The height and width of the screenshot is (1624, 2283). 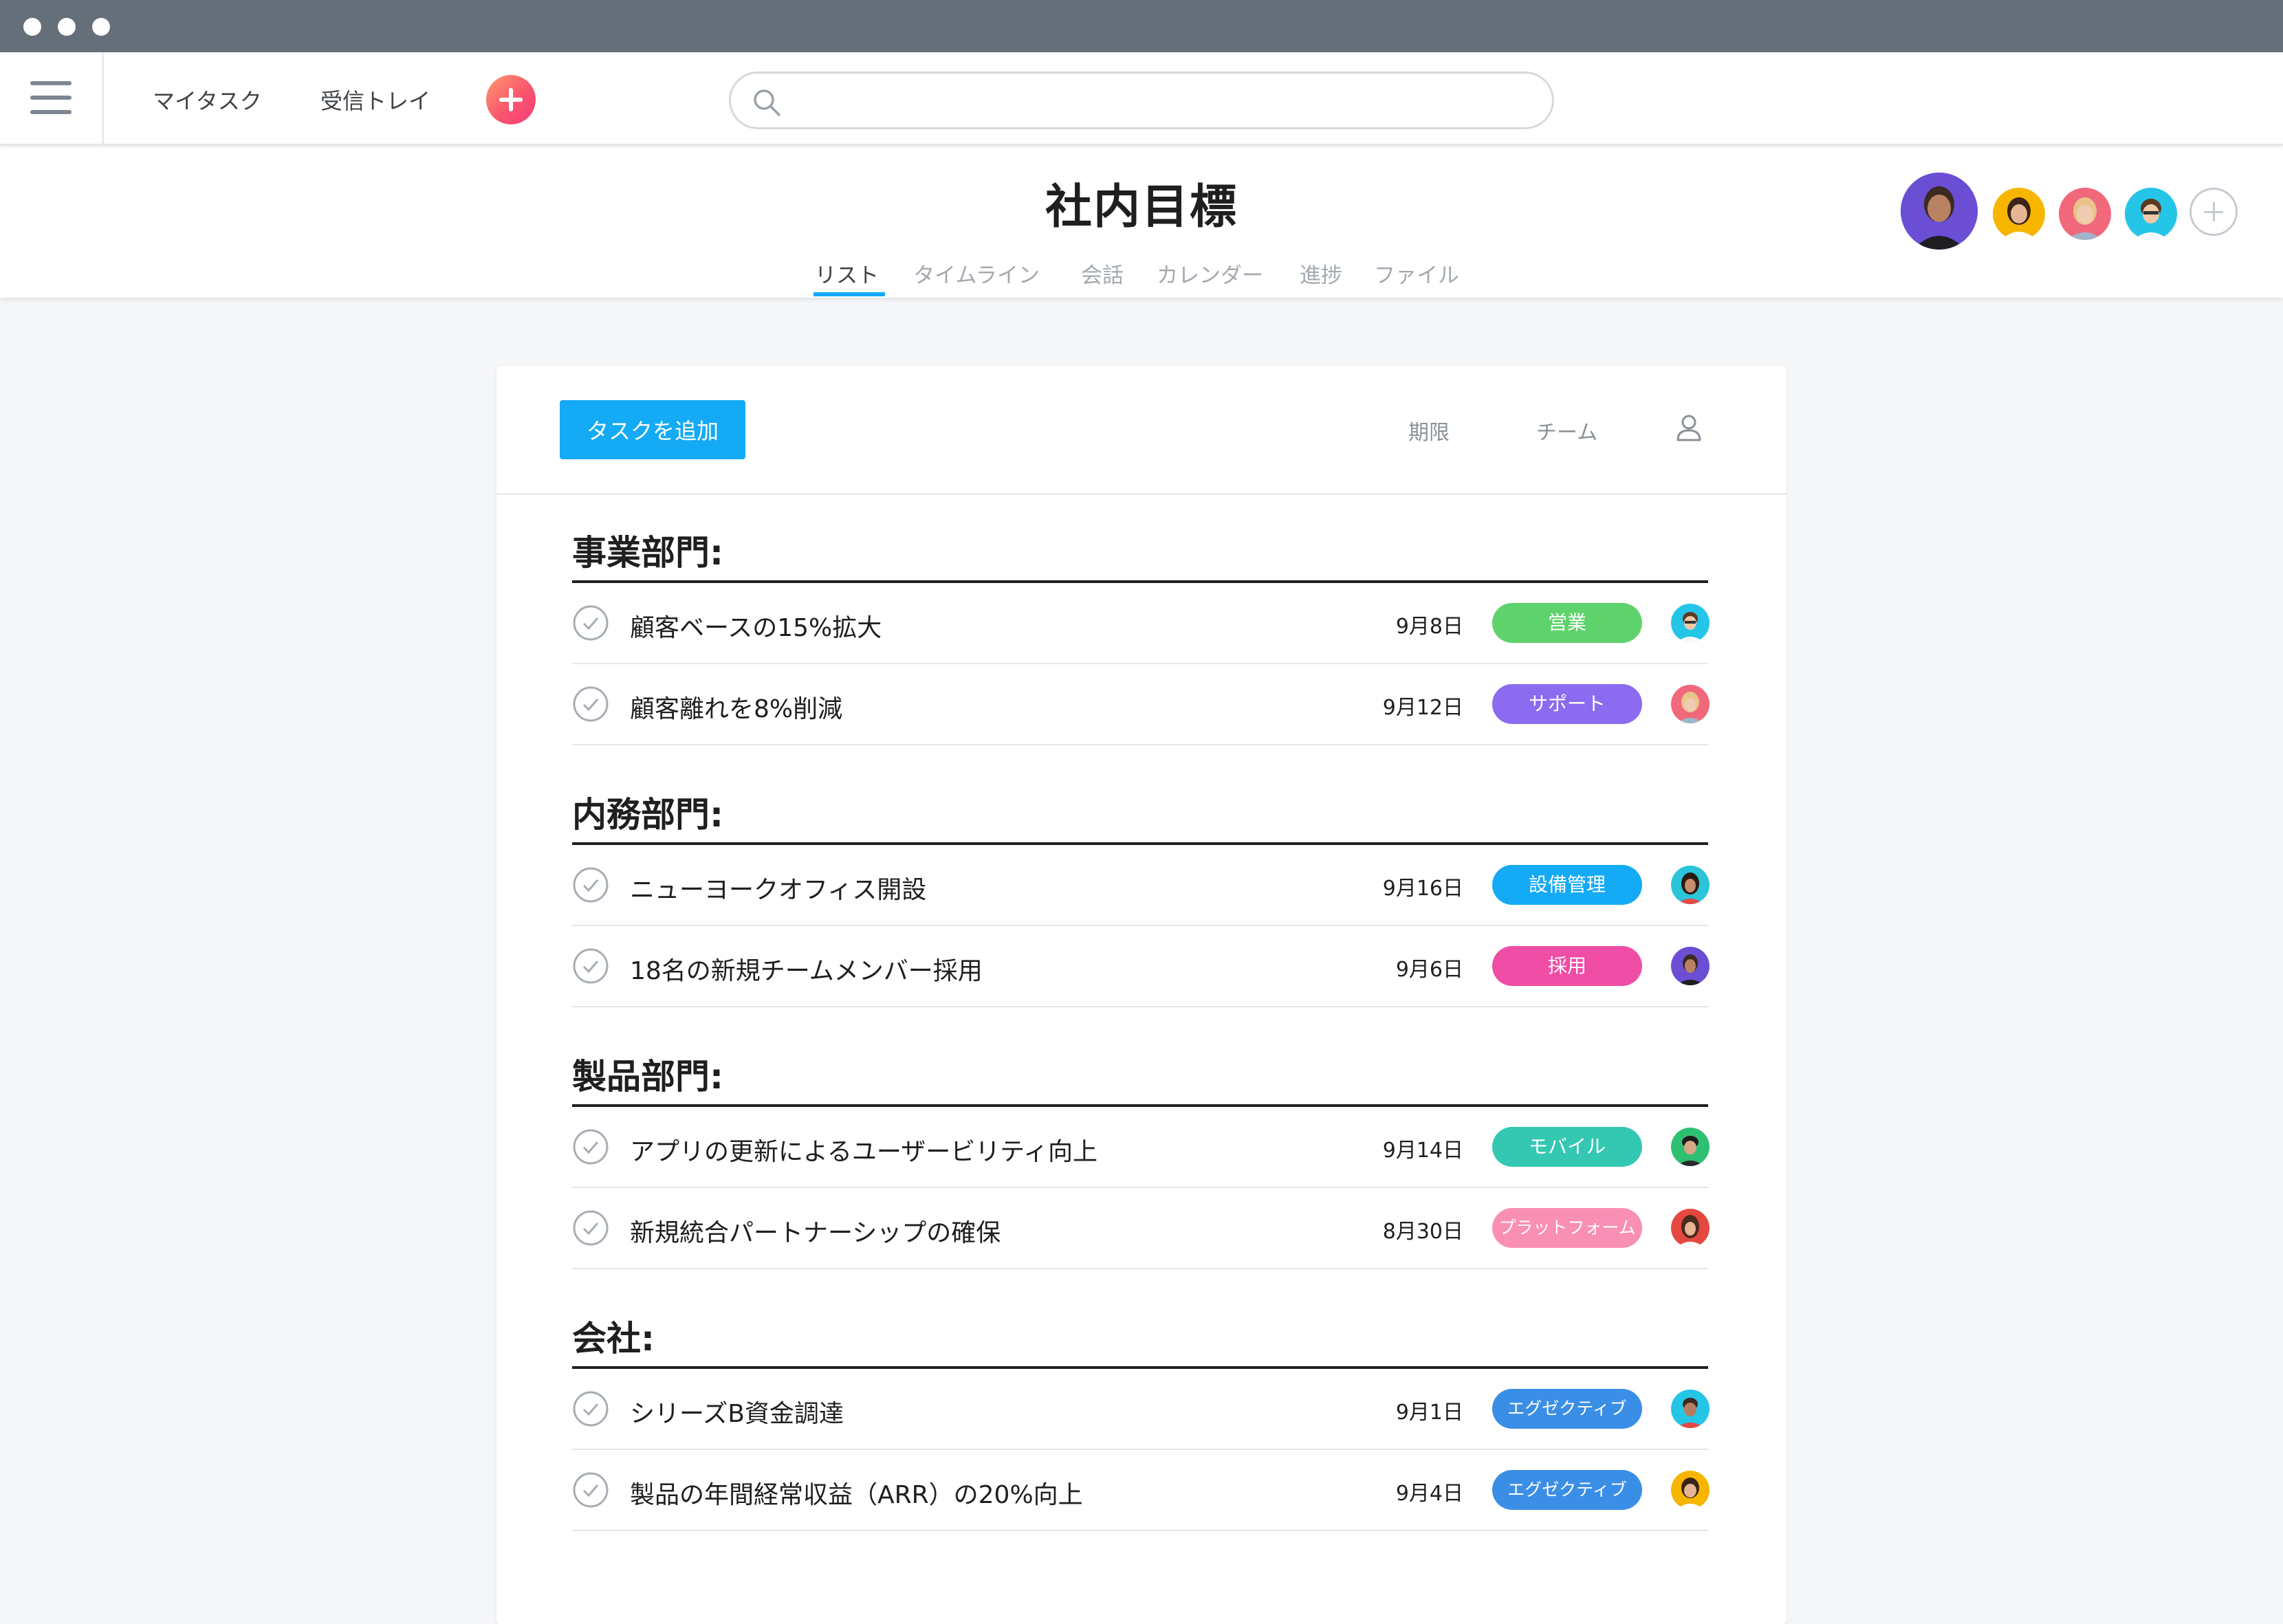 I want to click on task-name: アプリの更新によるユーザービリティ向上, so click(x=864, y=1149).